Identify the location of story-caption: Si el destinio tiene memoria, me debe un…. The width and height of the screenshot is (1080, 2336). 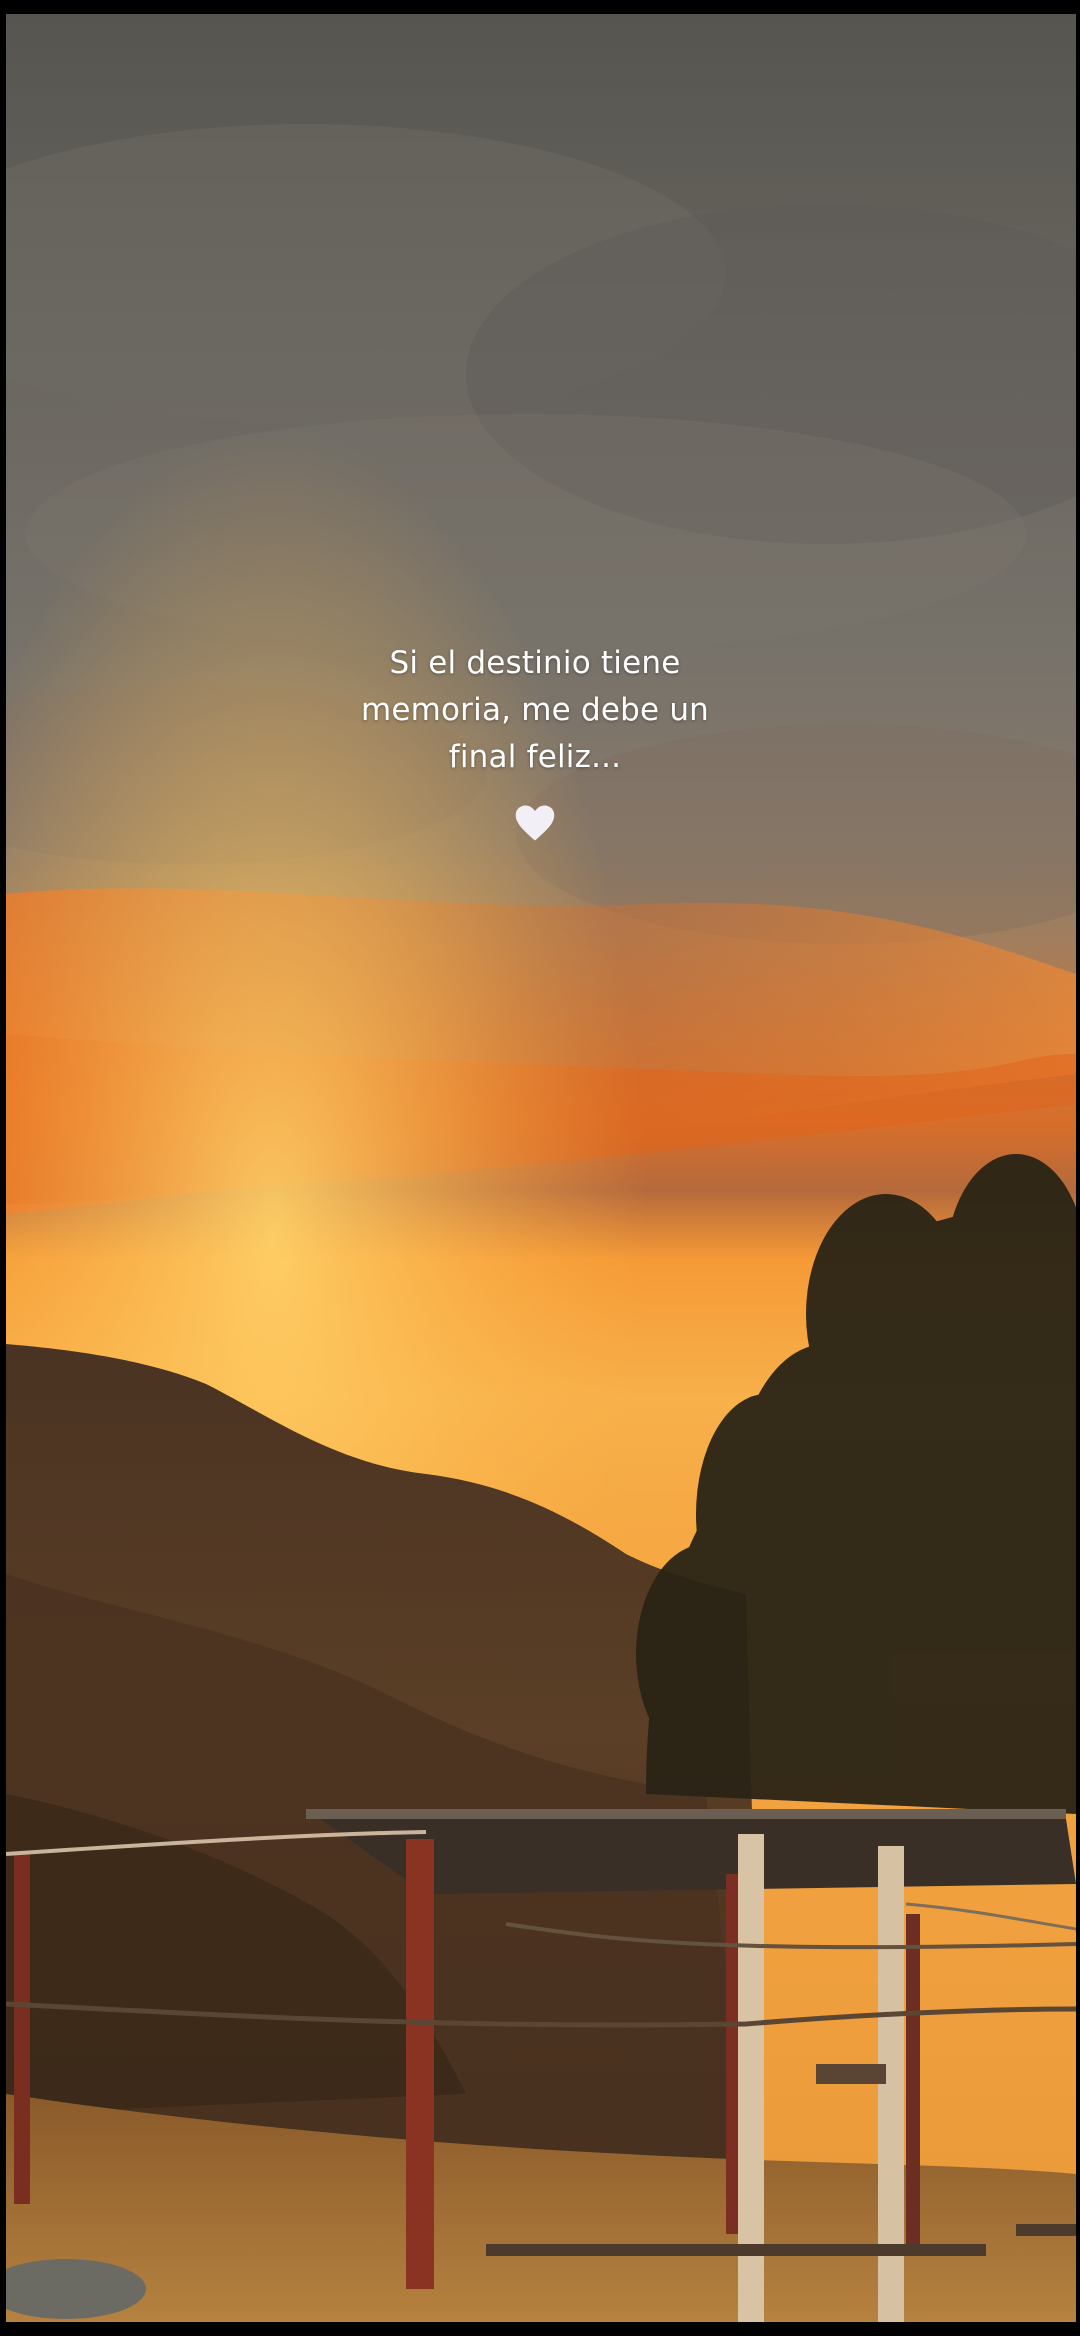
(535, 741).